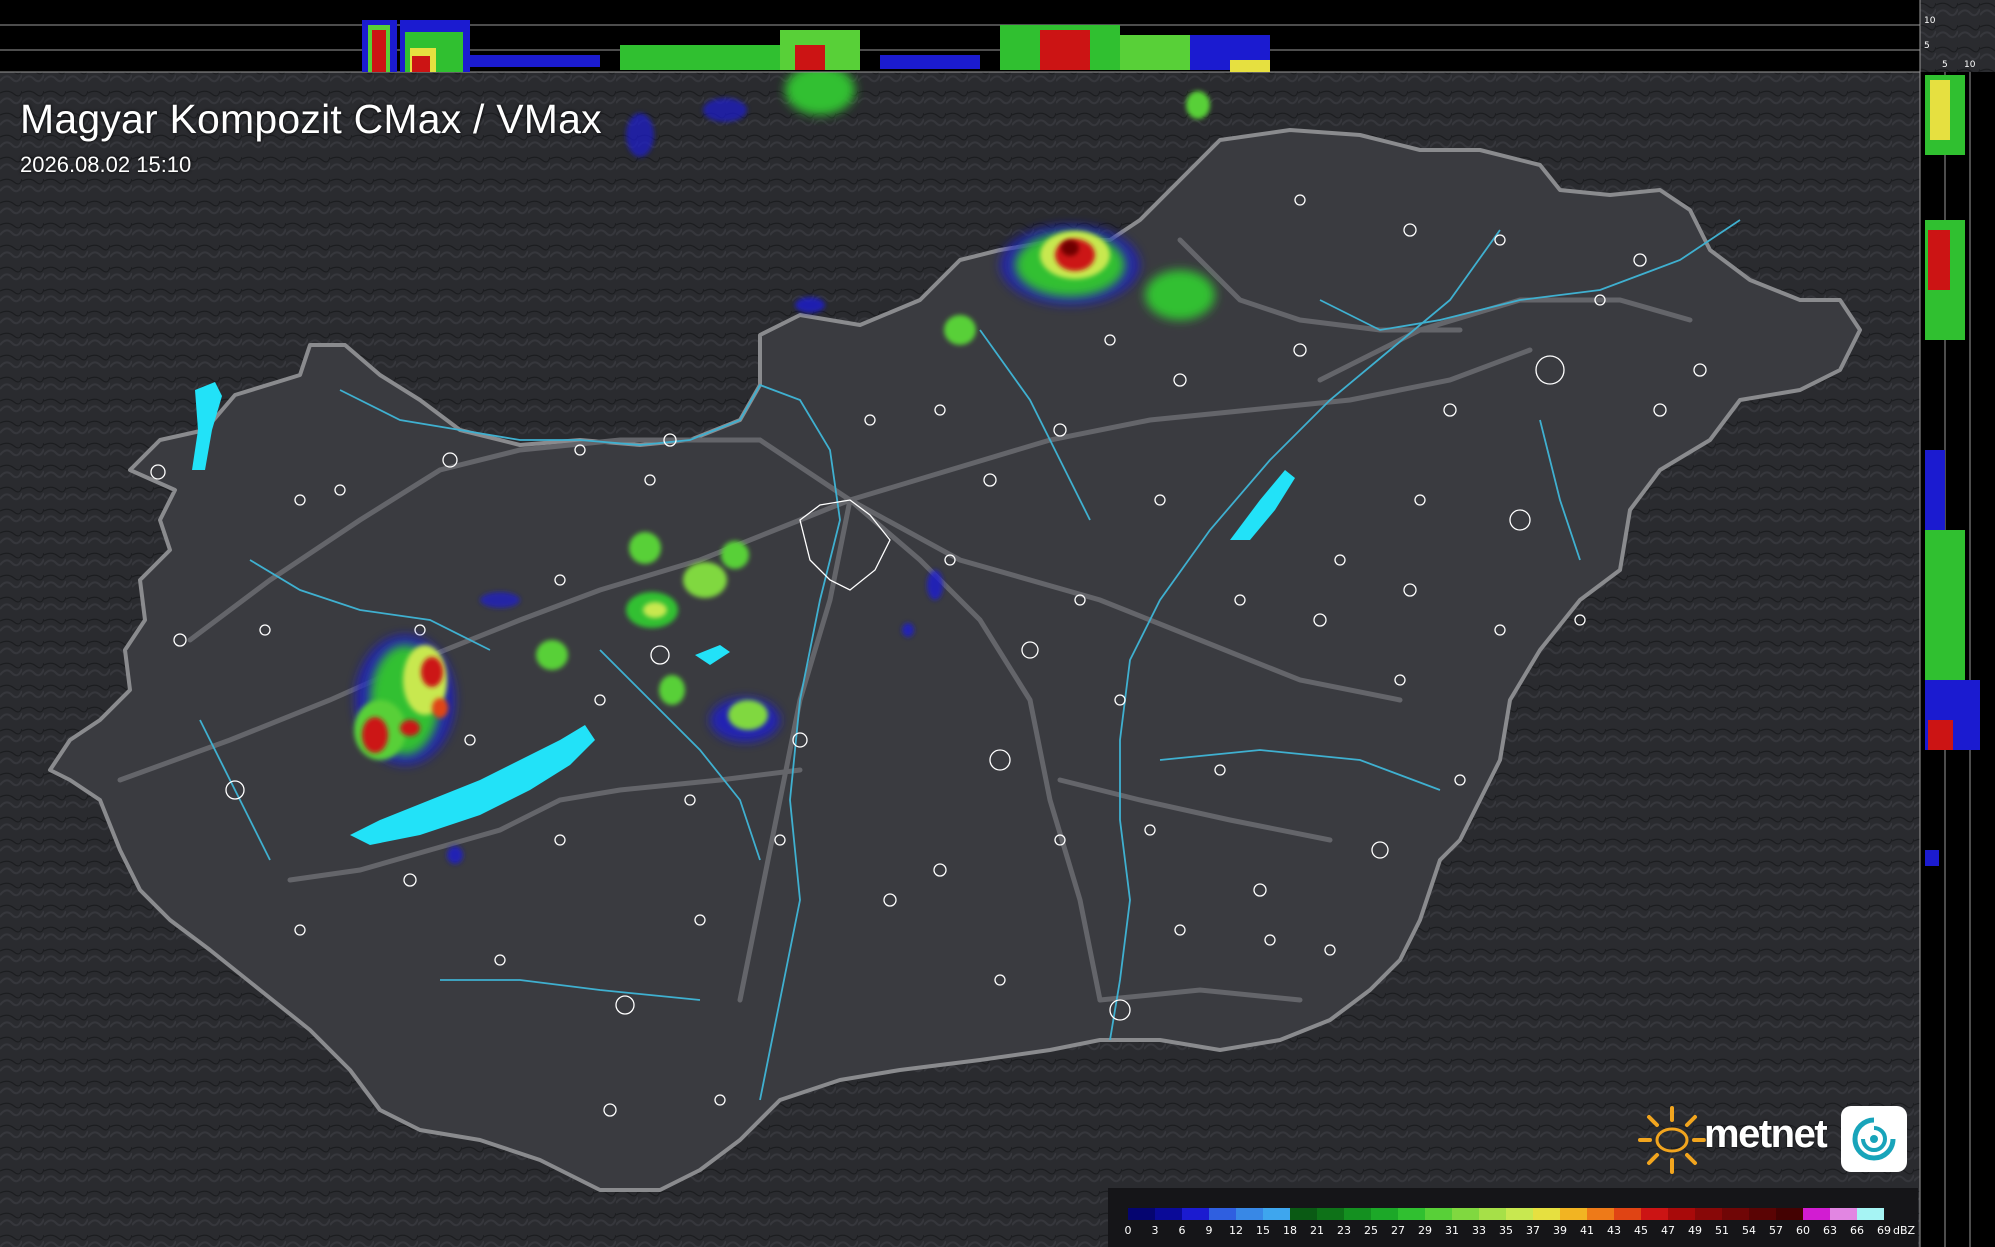 The width and height of the screenshot is (1995, 1247). Describe the element at coordinates (1927, 46) in the screenshot. I see `top-axis-label-5: 5` at that location.